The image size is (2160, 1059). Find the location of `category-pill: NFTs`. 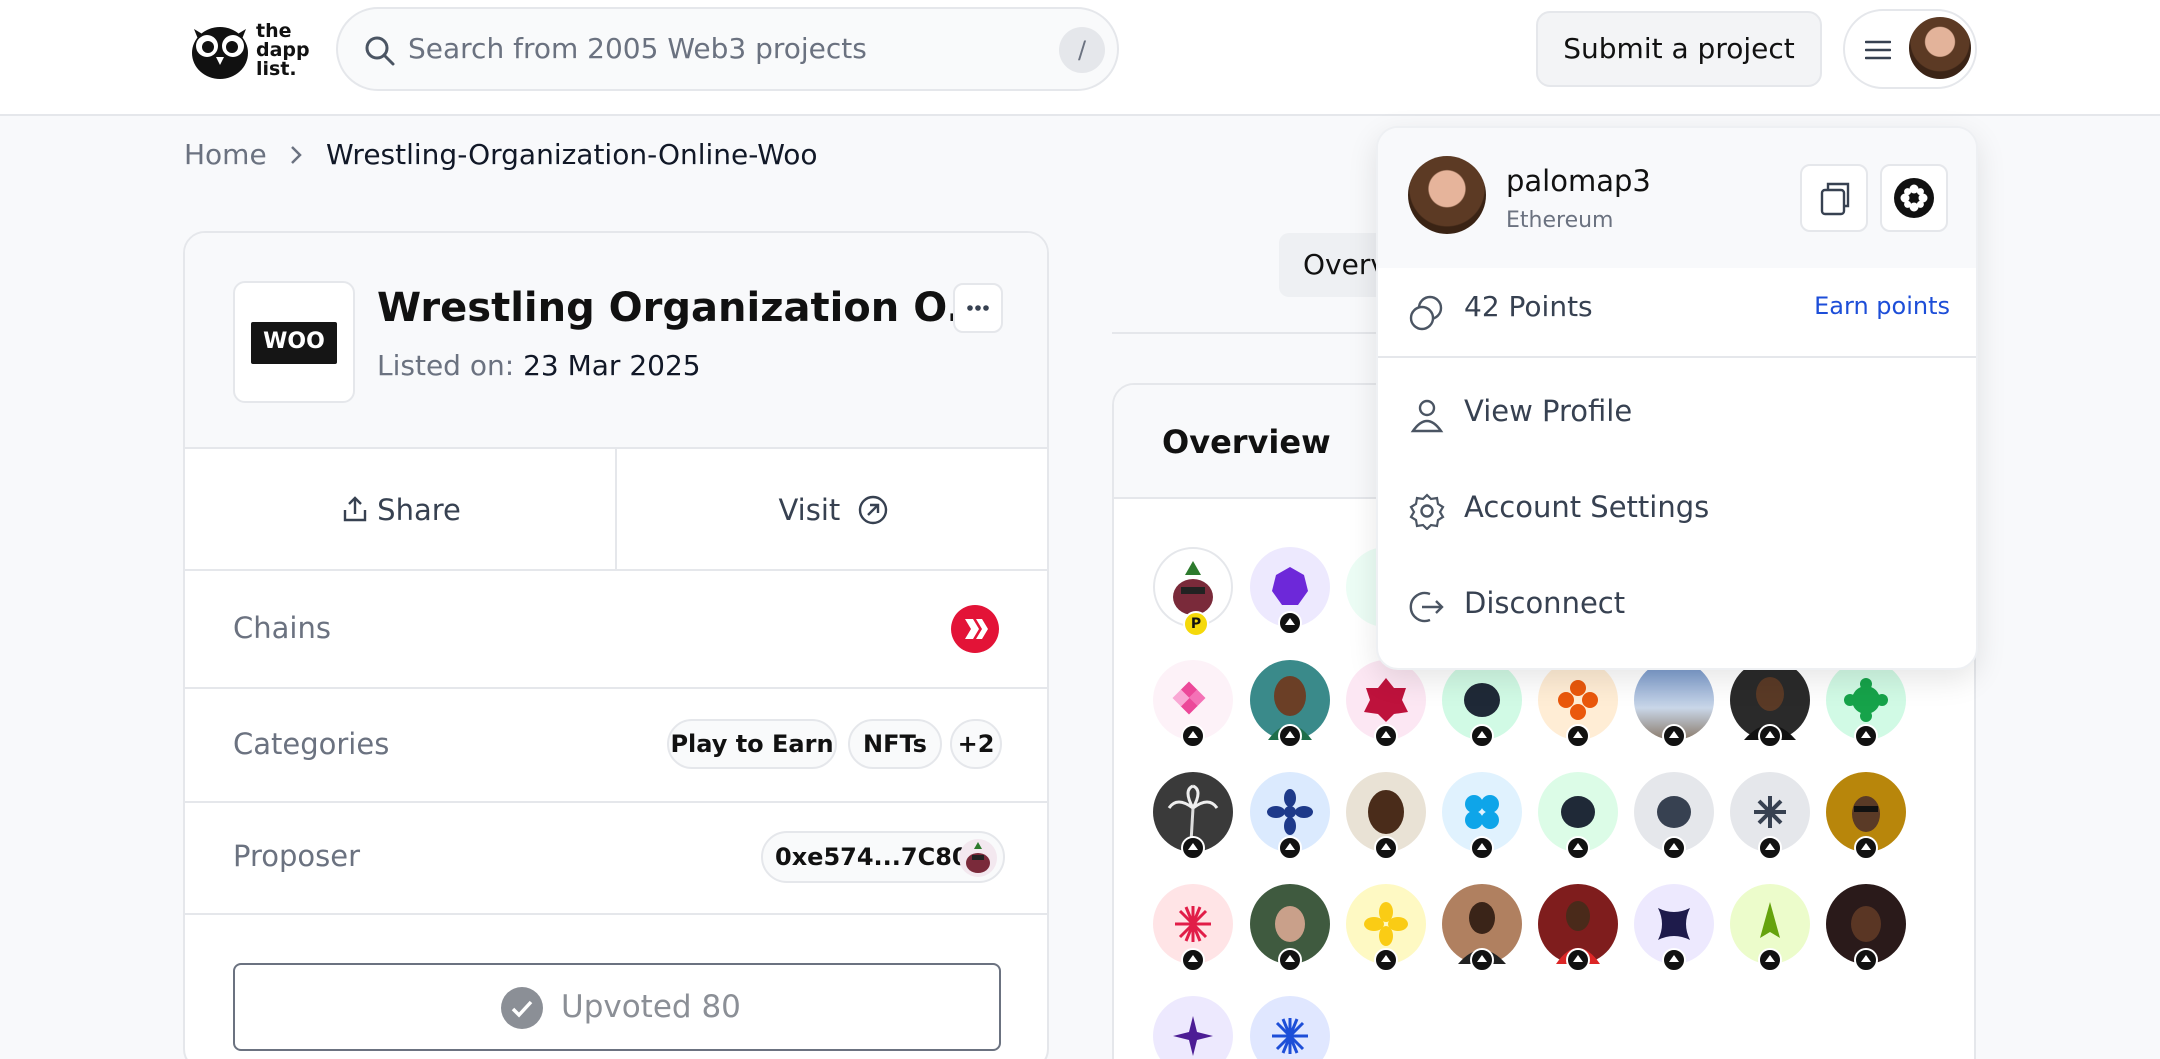

category-pill: NFTs is located at coordinates (895, 744).